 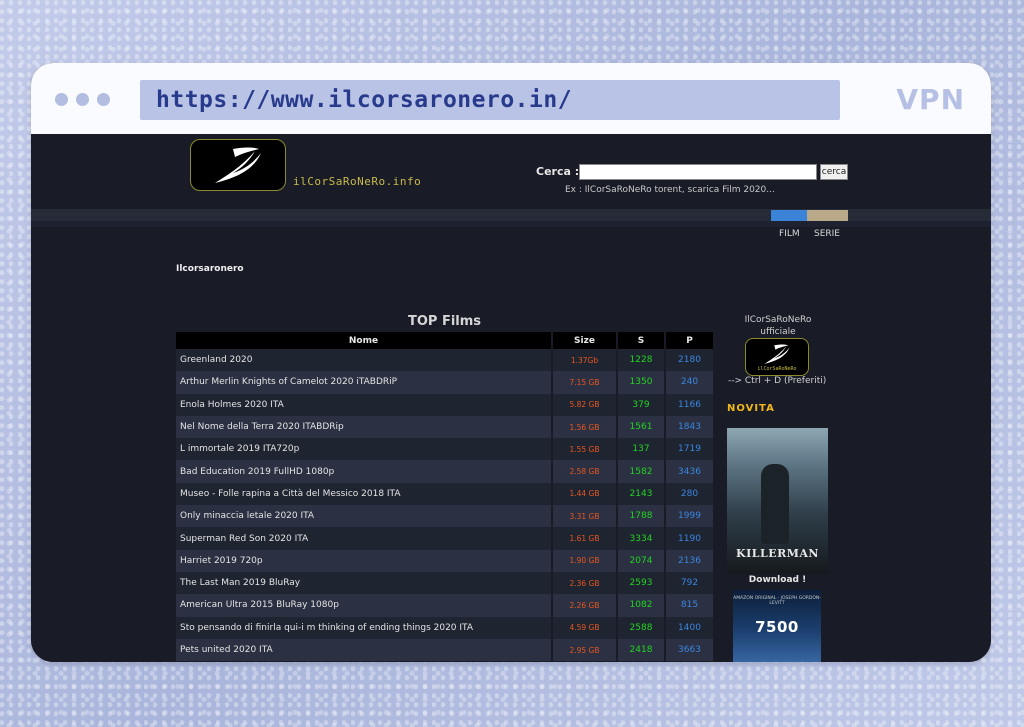 I want to click on sidebar-title: IlCorSaRoNeRo ufficiale, so click(x=778, y=326).